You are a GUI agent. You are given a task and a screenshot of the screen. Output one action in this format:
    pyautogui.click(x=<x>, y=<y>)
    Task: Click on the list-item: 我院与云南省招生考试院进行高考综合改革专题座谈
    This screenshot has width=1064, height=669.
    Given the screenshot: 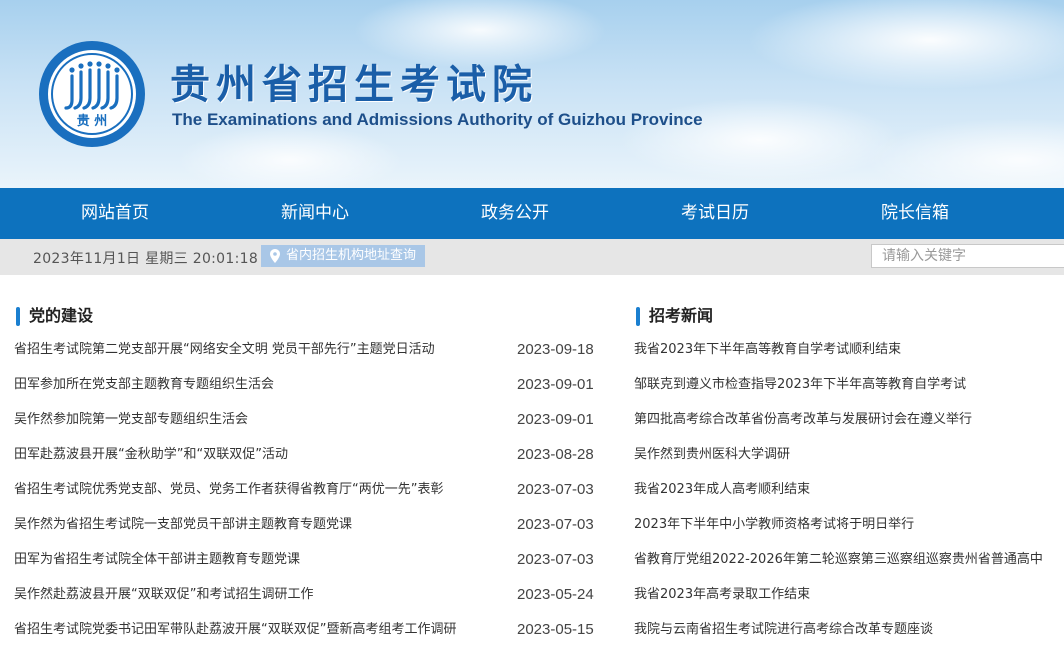 What is the action you would take?
    pyautogui.click(x=849, y=631)
    